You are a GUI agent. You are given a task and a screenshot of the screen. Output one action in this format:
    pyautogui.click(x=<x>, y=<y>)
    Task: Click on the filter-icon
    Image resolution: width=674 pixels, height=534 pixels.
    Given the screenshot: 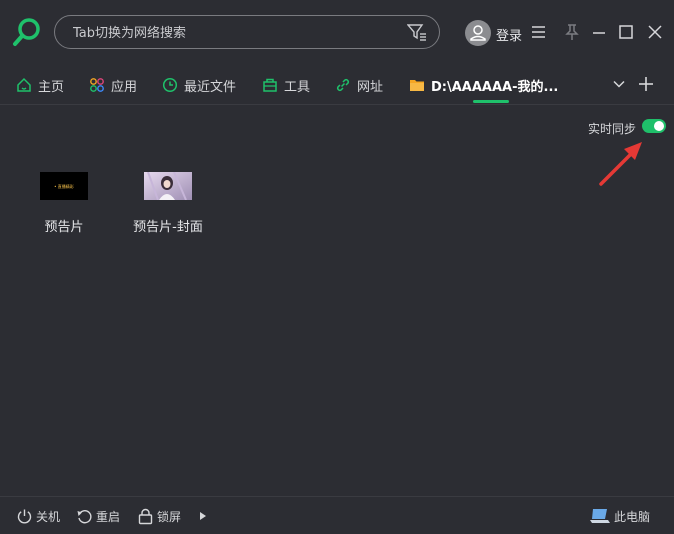 What is the action you would take?
    pyautogui.click(x=417, y=32)
    